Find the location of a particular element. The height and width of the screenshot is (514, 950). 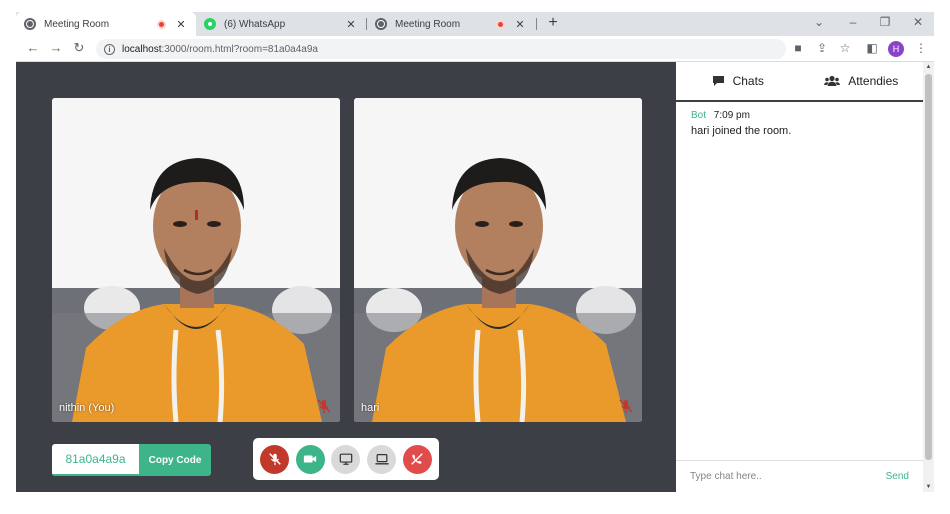

star-icon: ☆ is located at coordinates (845, 48).